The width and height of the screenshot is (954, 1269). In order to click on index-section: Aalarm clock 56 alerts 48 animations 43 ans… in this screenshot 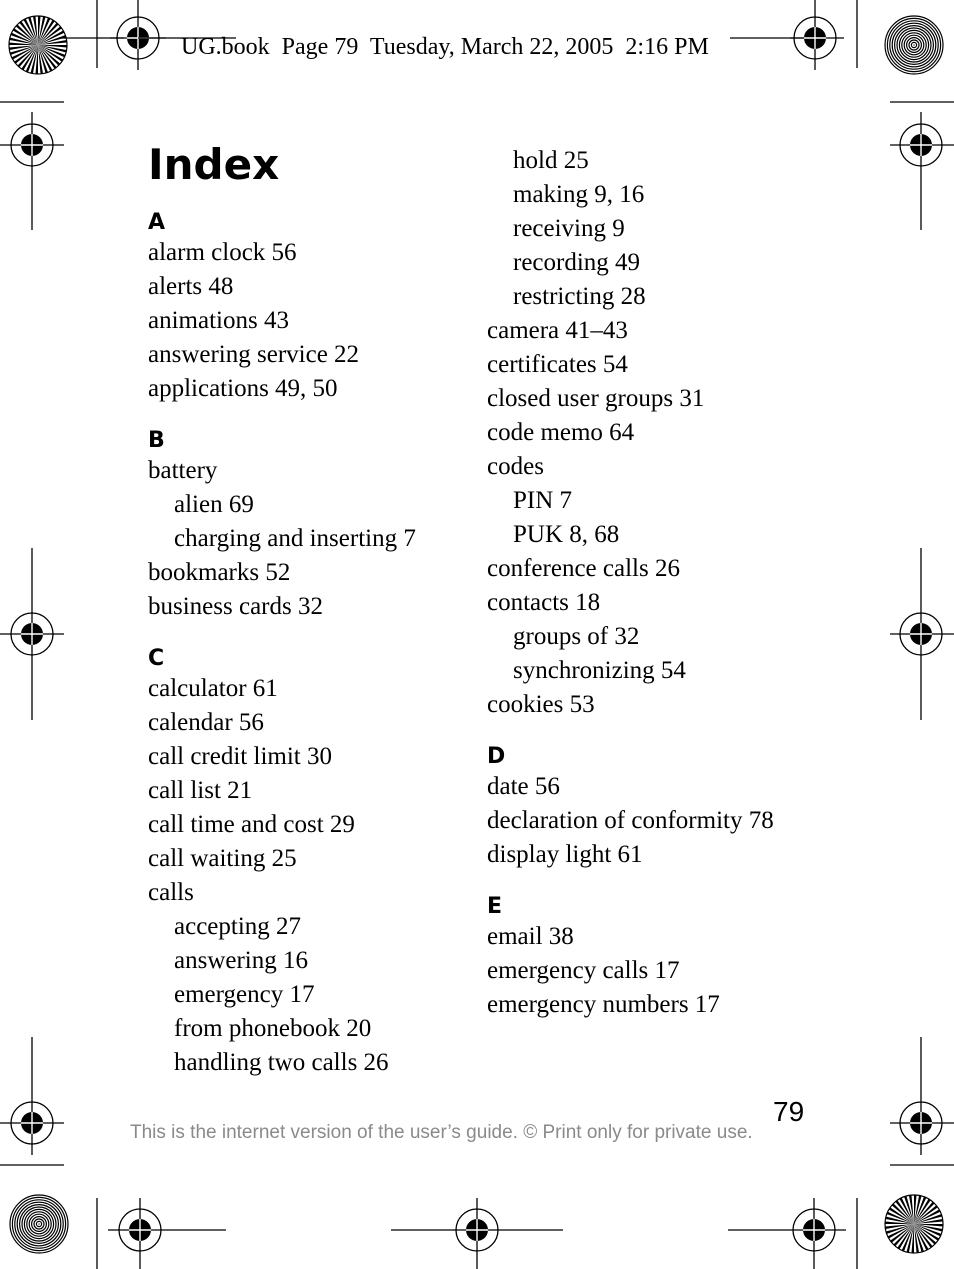, I will do `click(308, 308)`.